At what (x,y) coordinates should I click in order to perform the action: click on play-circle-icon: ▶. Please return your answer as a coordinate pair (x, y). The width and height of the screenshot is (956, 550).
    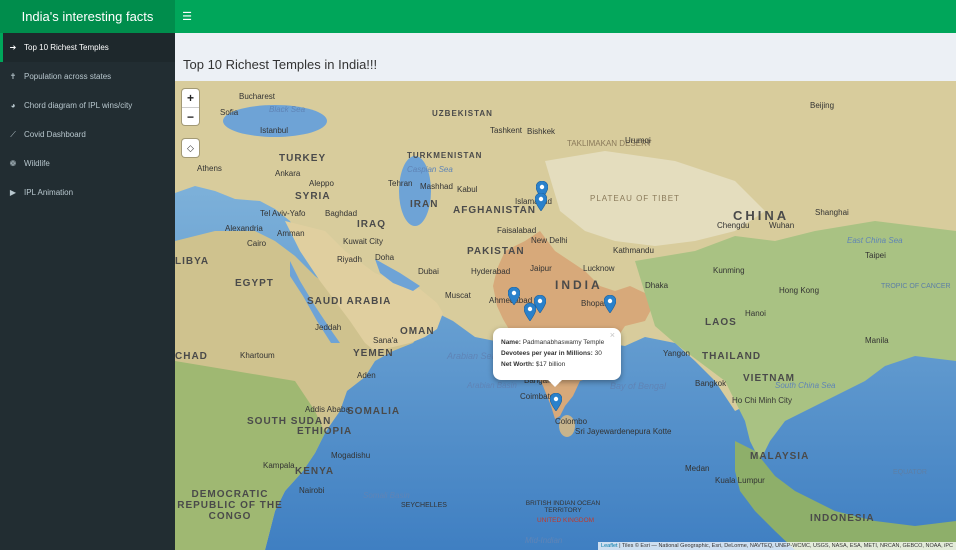
    Looking at the image, I should click on (13, 192).